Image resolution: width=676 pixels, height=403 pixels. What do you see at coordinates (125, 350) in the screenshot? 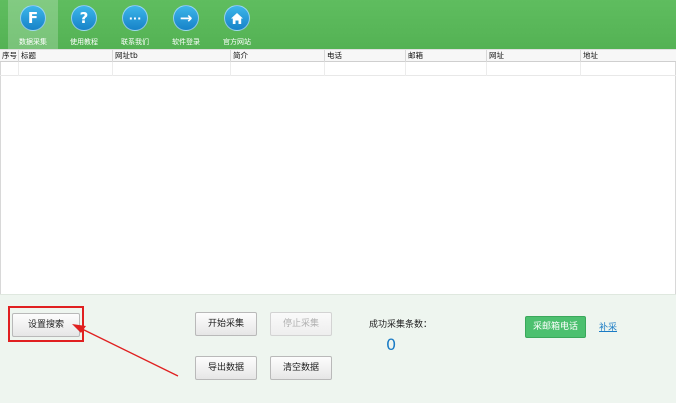
I see `annotation-arrow-icon` at bounding box center [125, 350].